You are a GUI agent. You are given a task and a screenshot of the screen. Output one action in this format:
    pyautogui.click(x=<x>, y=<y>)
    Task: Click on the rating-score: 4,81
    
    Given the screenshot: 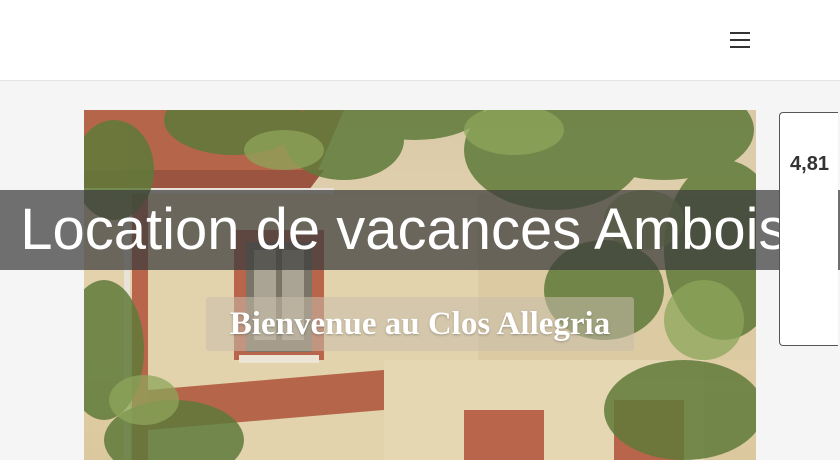 What is the action you would take?
    pyautogui.click(x=809, y=164)
    